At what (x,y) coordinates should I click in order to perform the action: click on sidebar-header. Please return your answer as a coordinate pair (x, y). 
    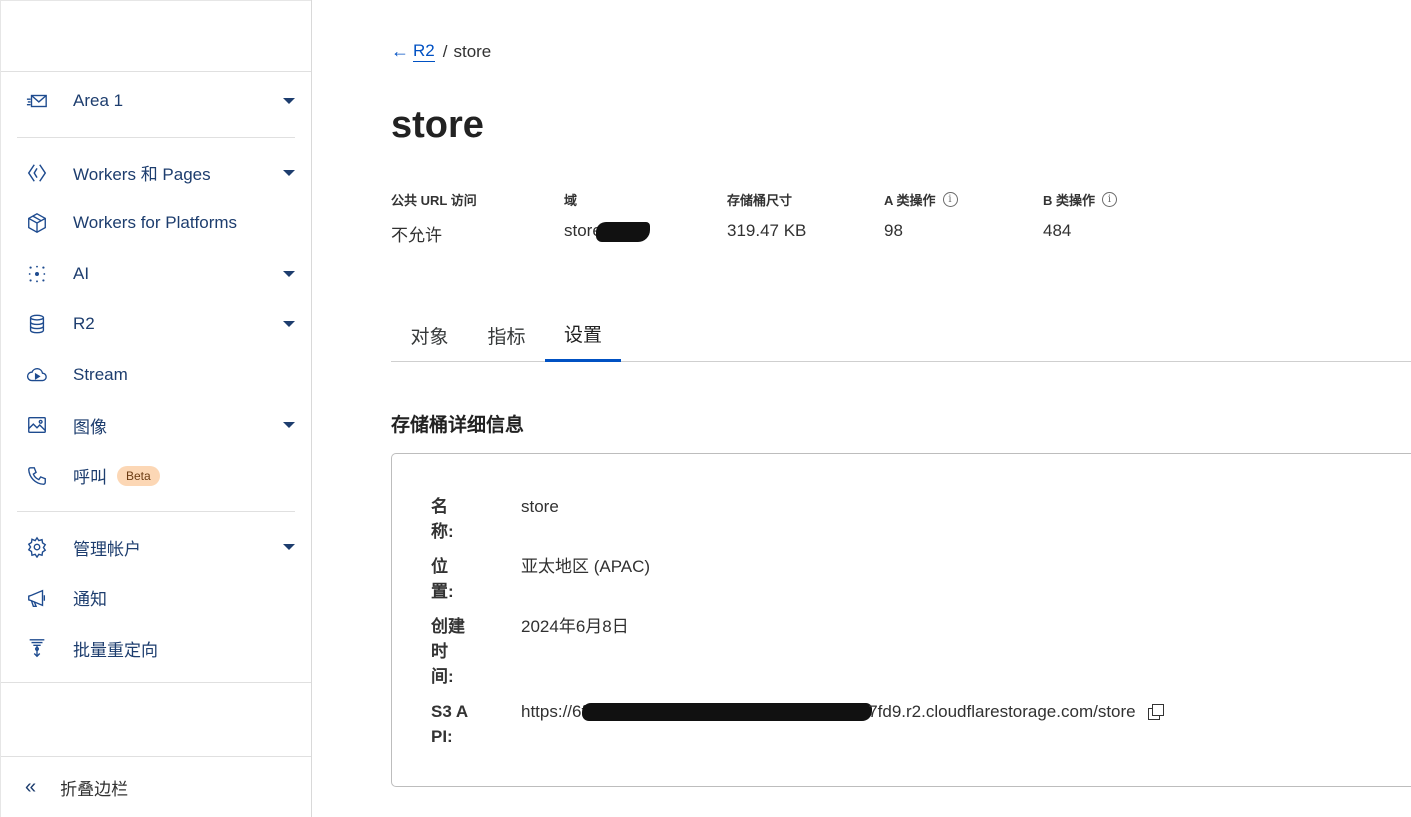
    Looking at the image, I should click on (156, 36).